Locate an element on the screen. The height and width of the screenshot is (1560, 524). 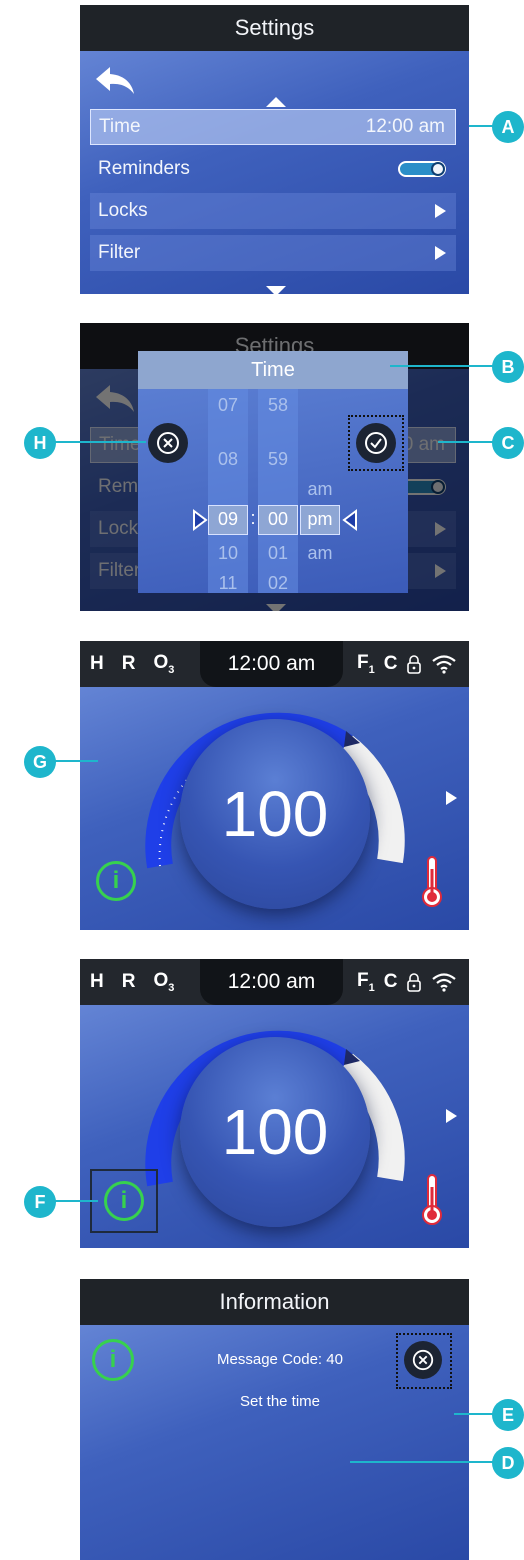
cancel-x-icon is located at coordinates (168, 443).